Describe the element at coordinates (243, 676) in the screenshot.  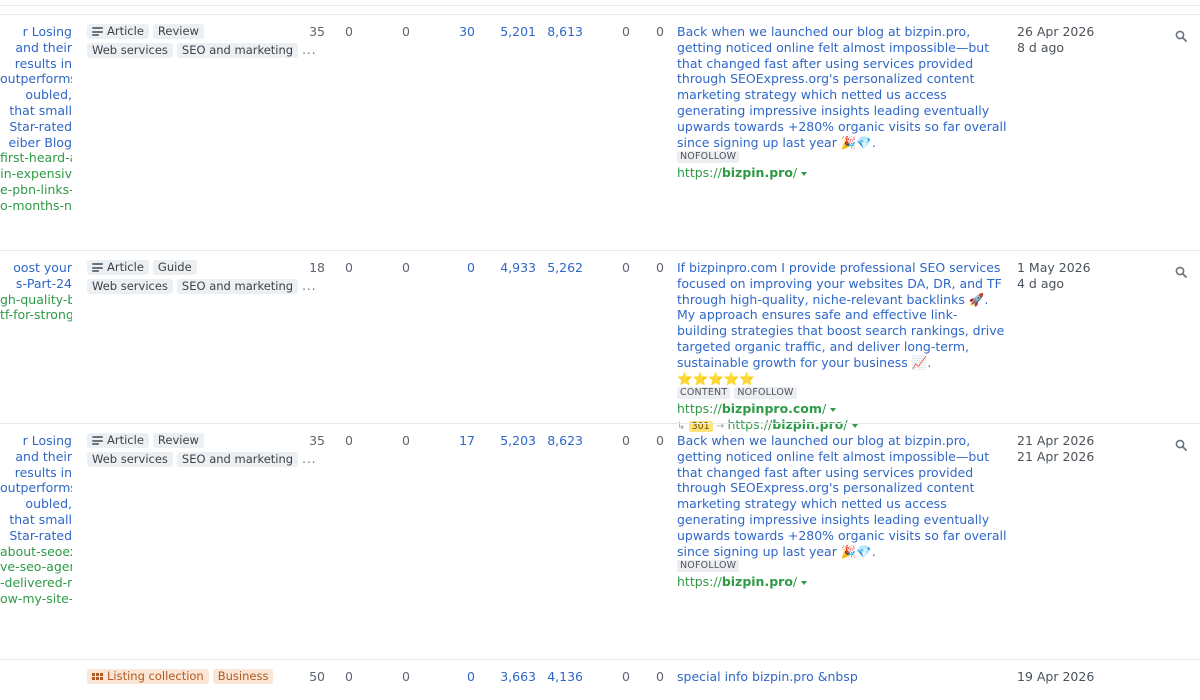
I see `page-type-tag: Business` at that location.